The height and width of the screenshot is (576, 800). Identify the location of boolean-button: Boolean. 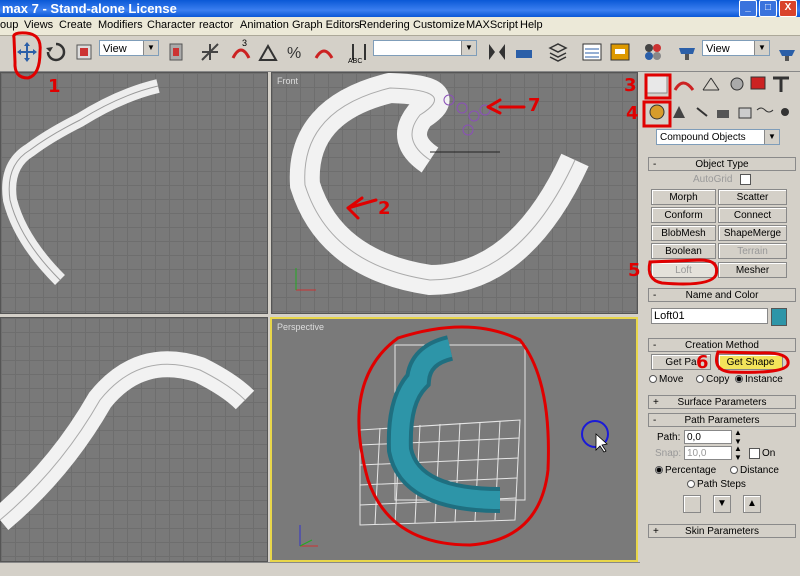
(683, 251).